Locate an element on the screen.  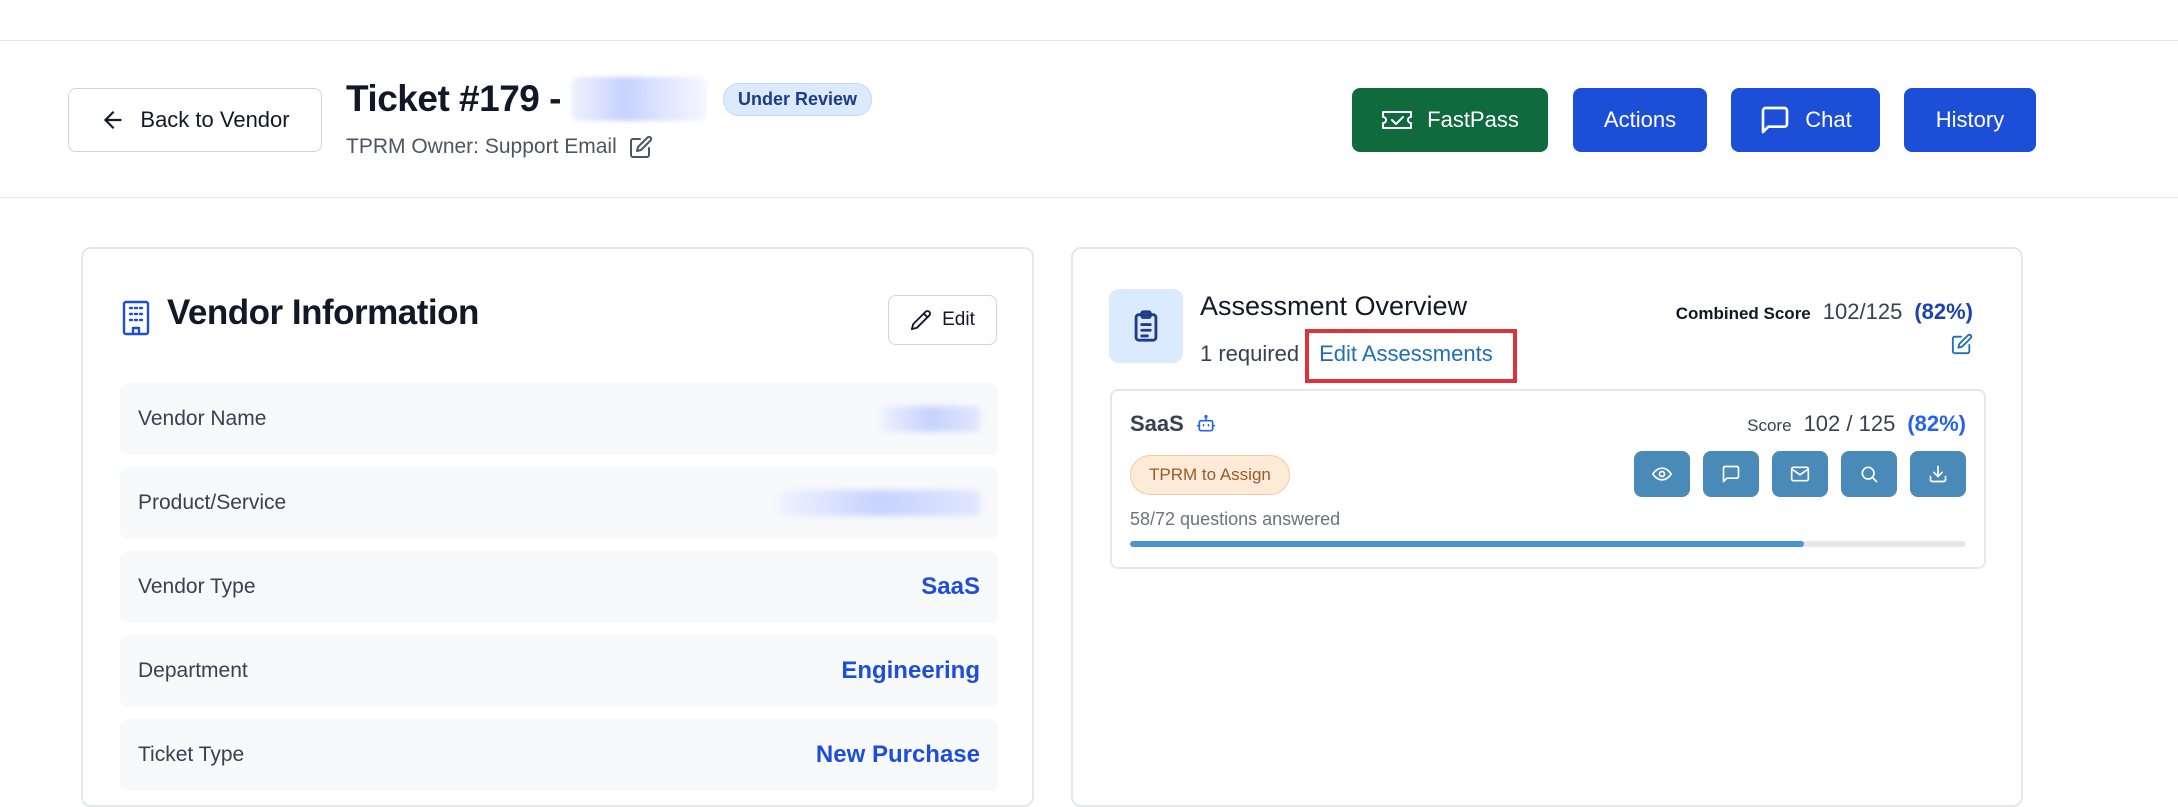
edit-assessments-link: Edit Assessments is located at coordinates (1411, 356).